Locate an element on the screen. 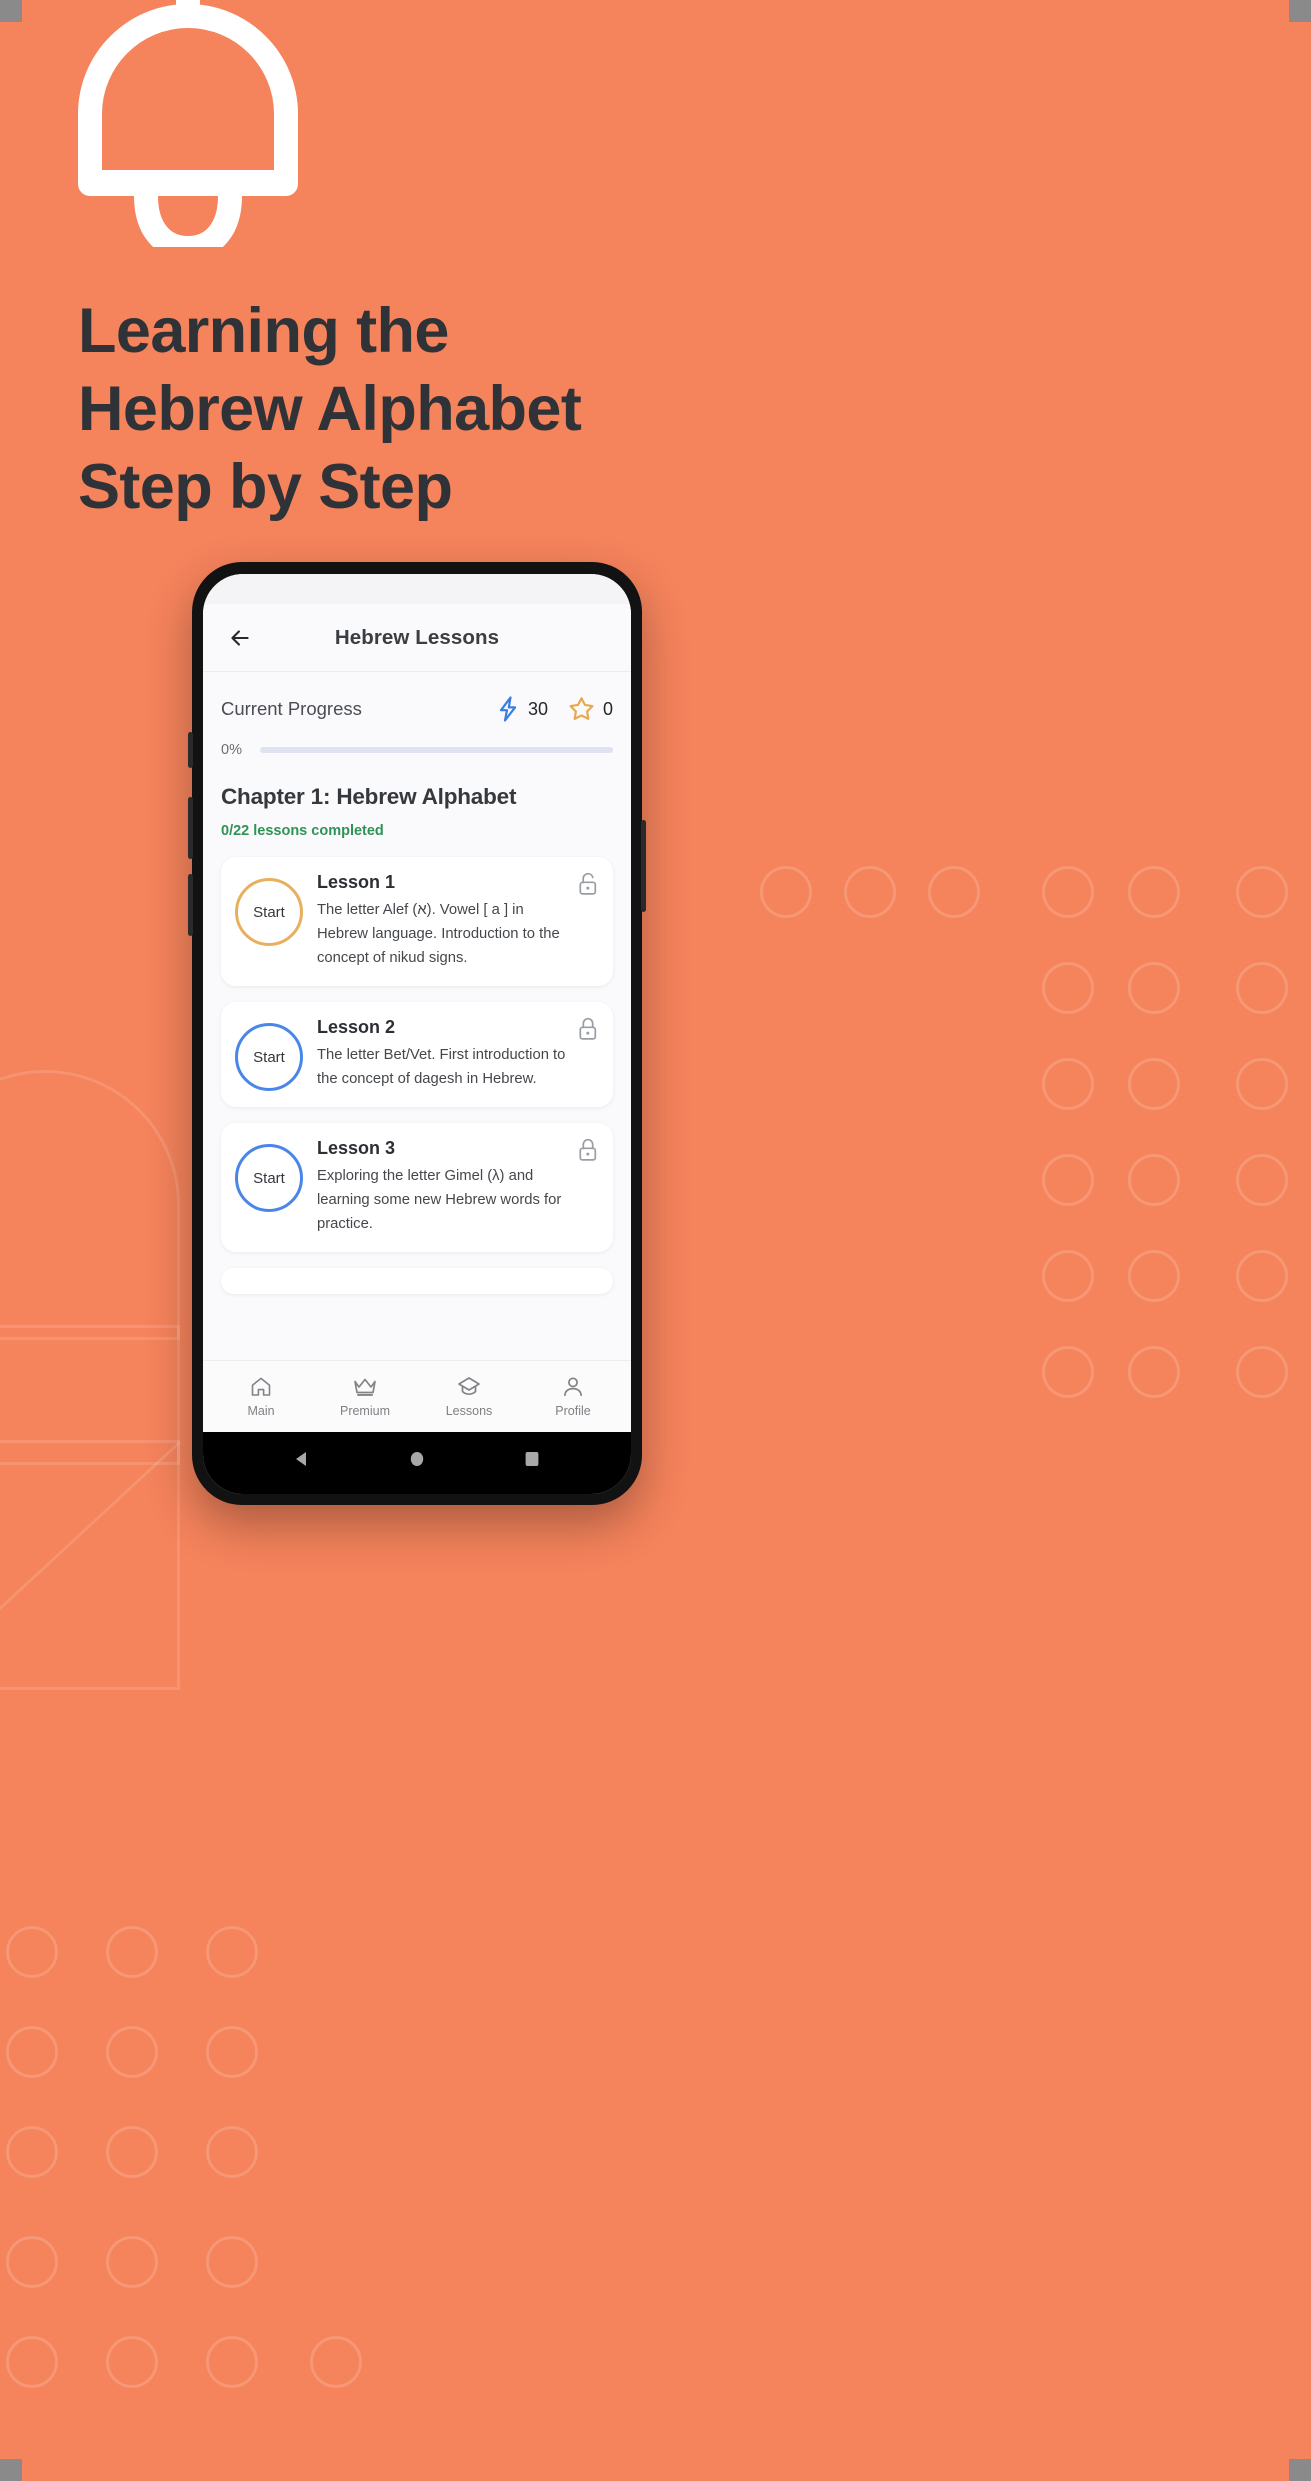 This screenshot has width=1311, height=2481. nav-label: Premium is located at coordinates (364, 1411).